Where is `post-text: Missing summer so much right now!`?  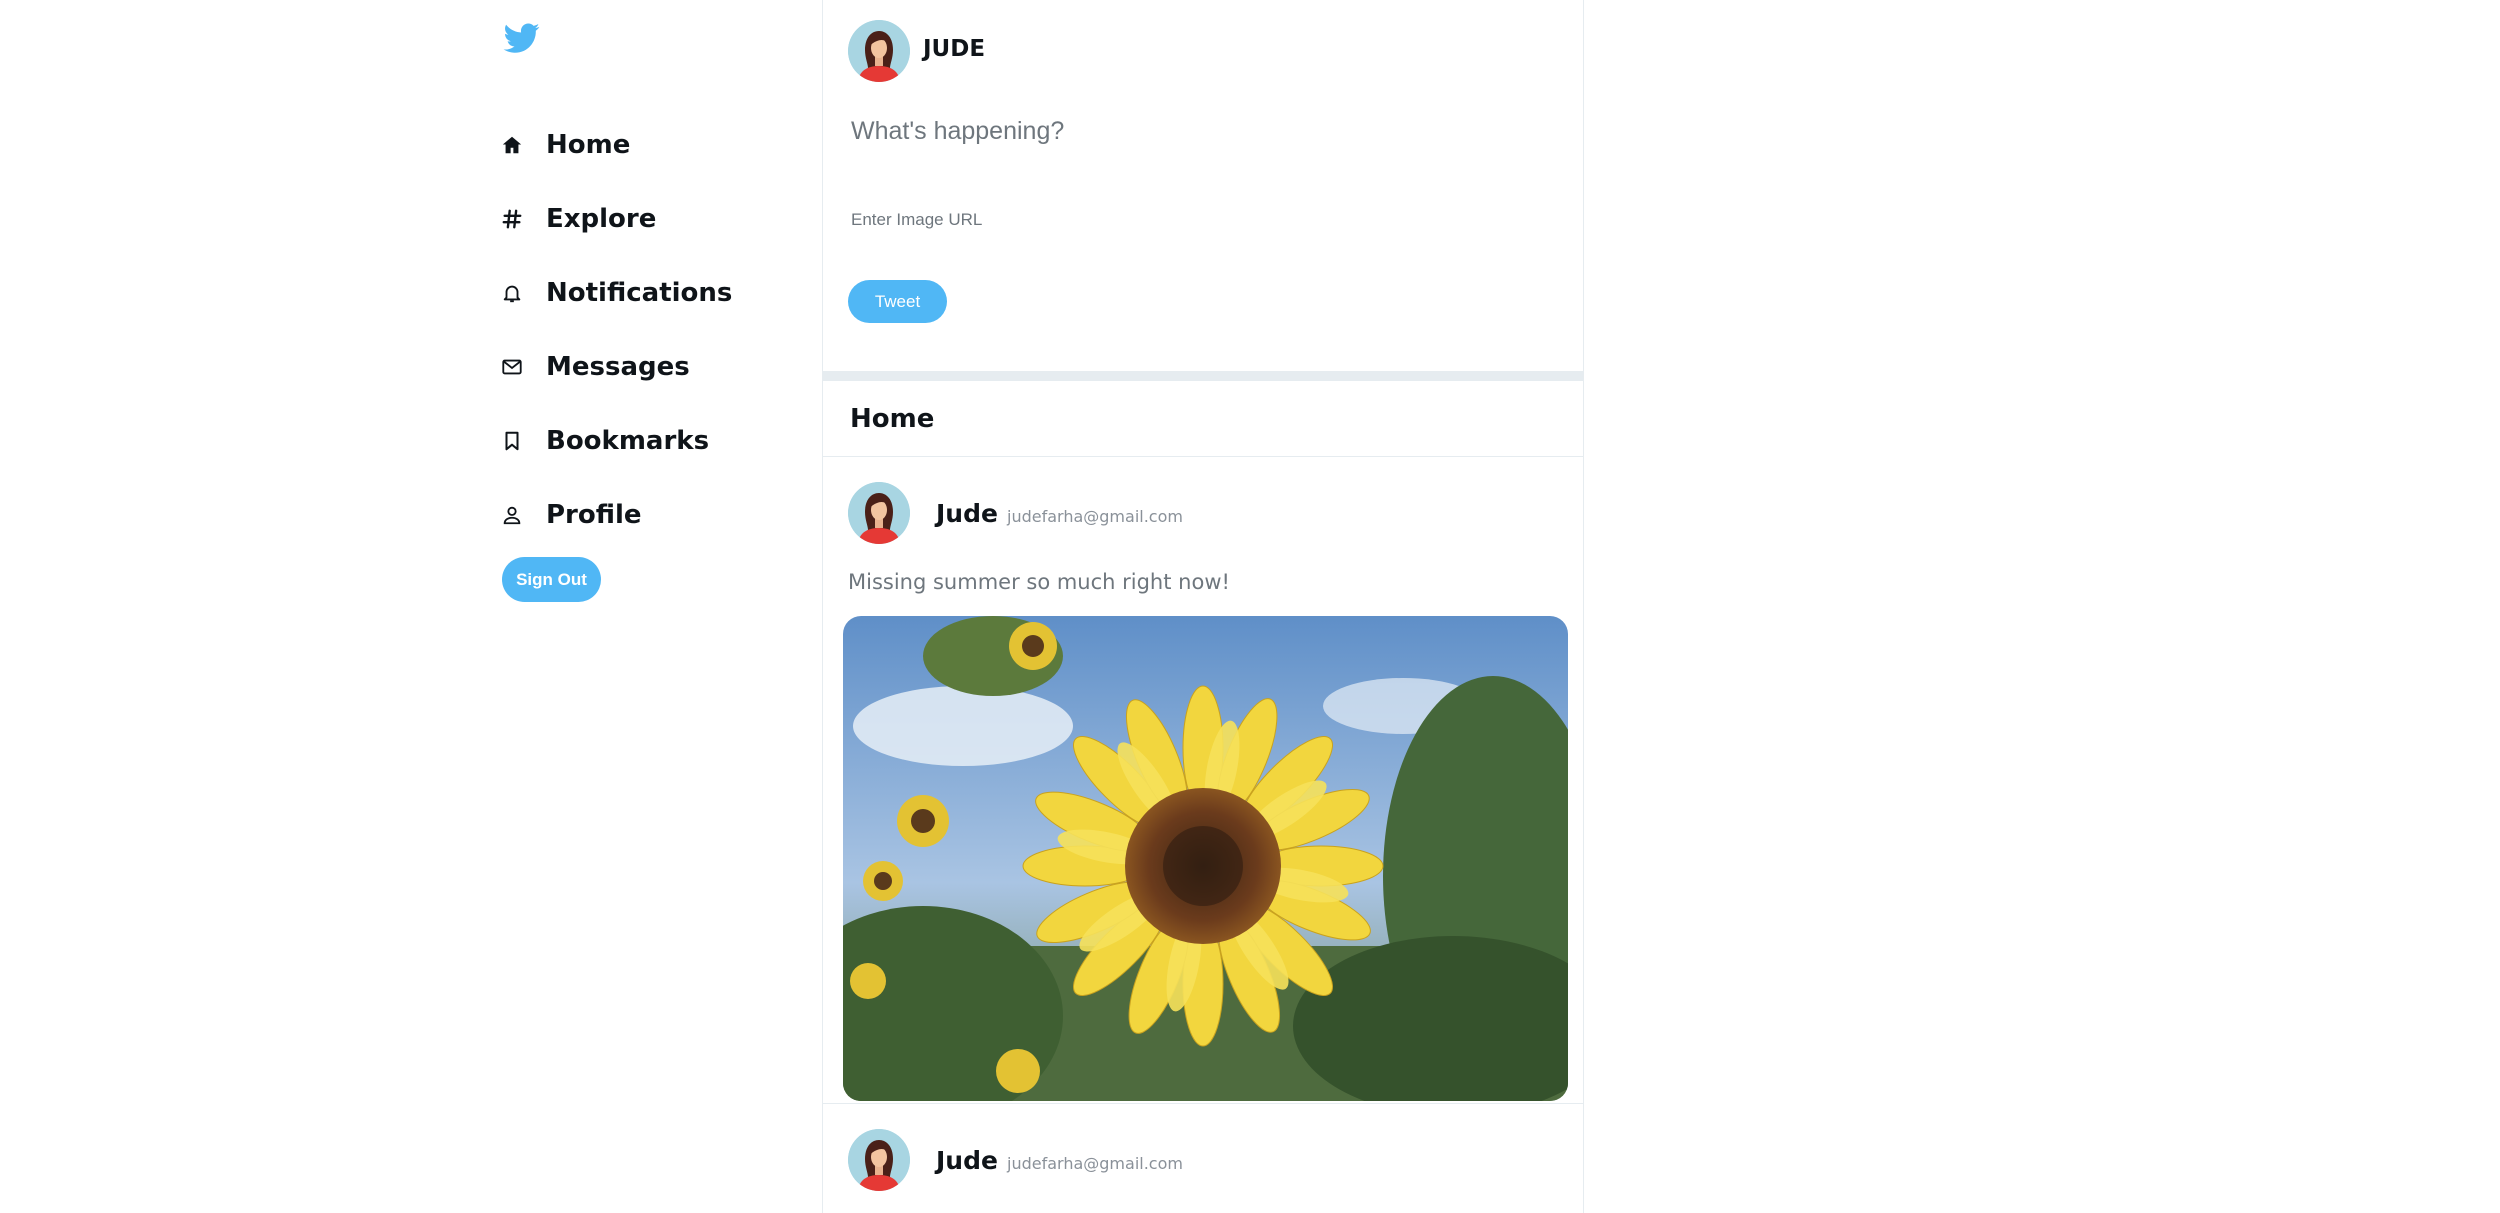 post-text: Missing summer so much right now! is located at coordinates (1039, 582).